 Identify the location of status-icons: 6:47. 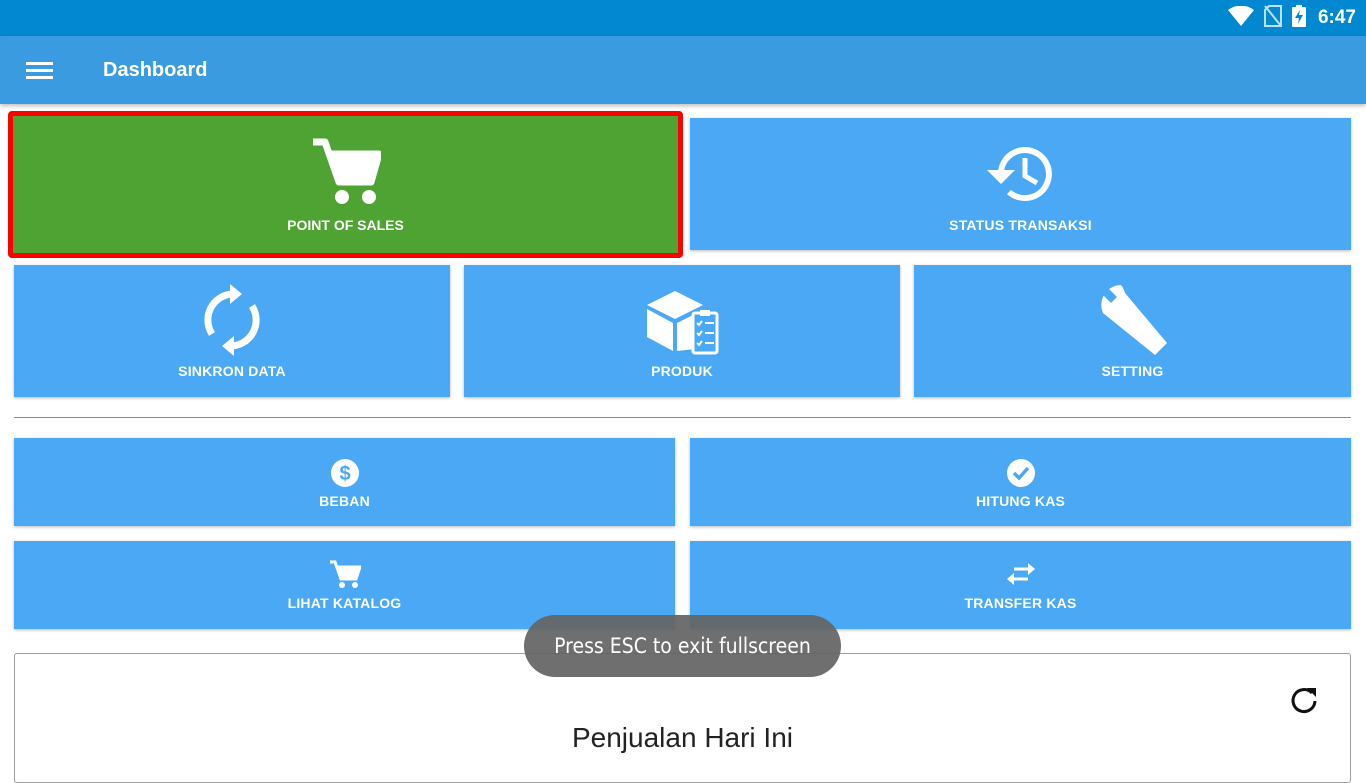
(1291, 18).